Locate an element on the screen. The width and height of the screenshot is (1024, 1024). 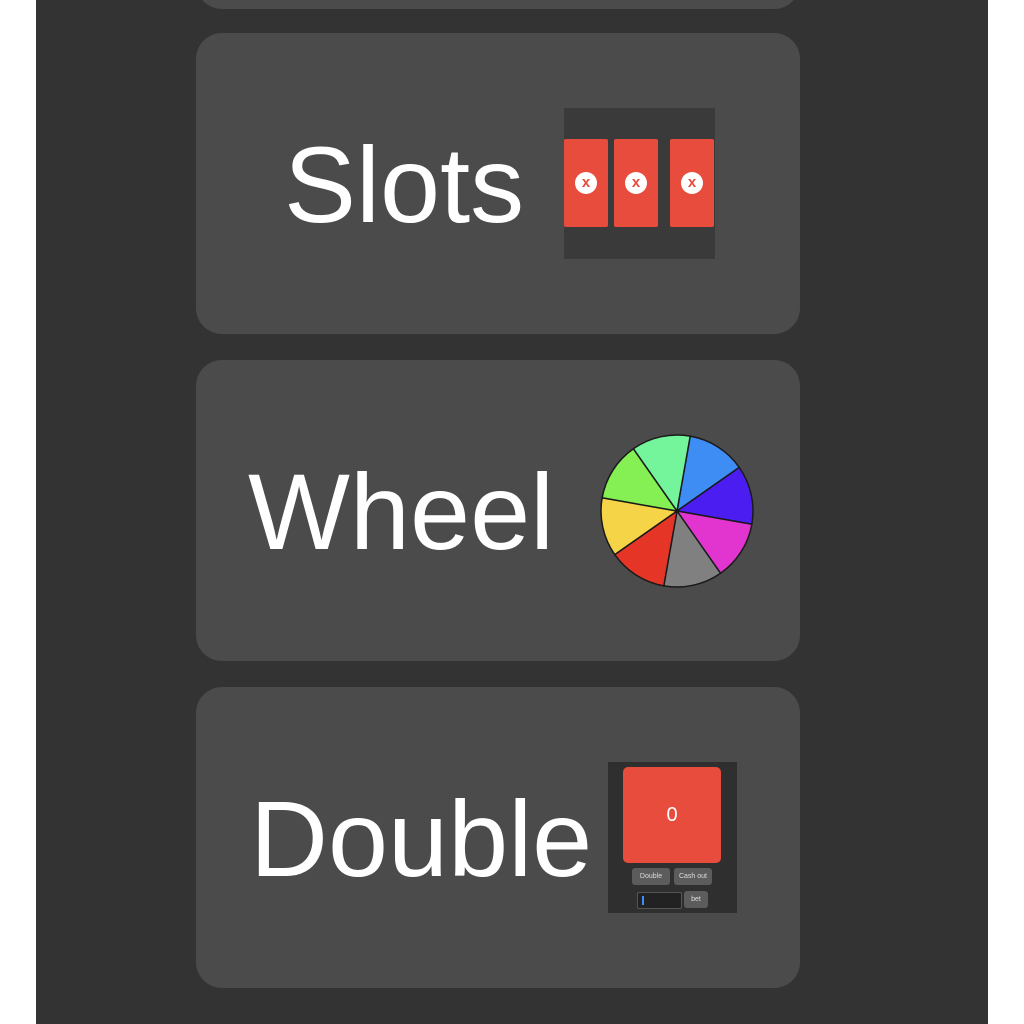
slots-card-label: Slots is located at coordinates (404, 184).